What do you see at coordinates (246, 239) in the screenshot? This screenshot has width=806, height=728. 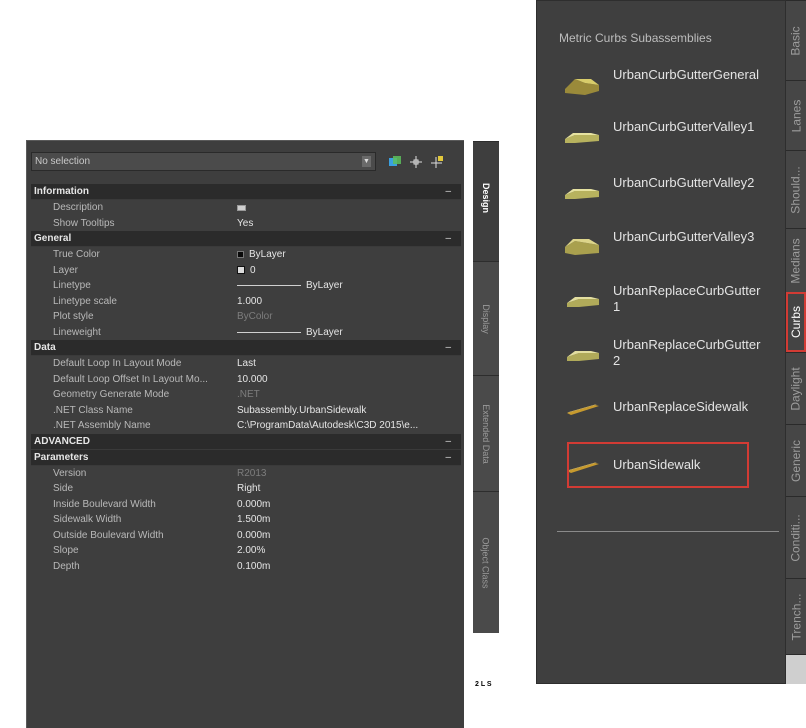 I see `category-general: General –` at bounding box center [246, 239].